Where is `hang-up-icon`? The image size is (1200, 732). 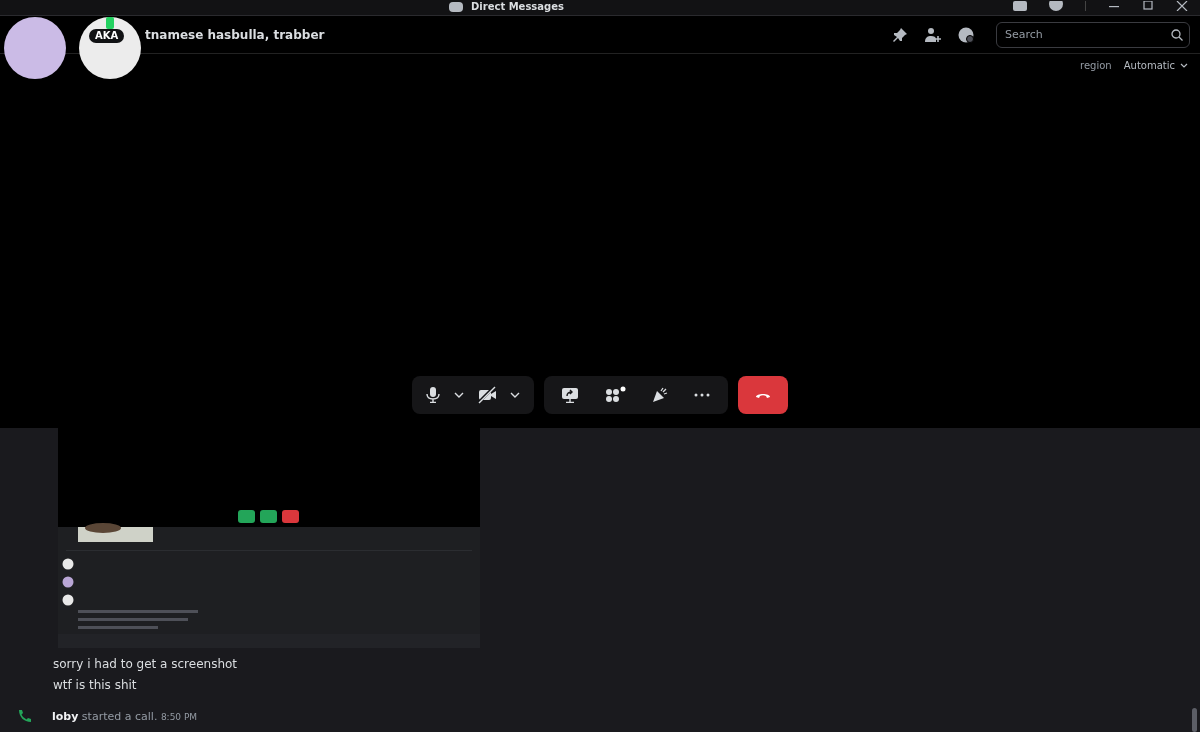 hang-up-icon is located at coordinates (763, 395).